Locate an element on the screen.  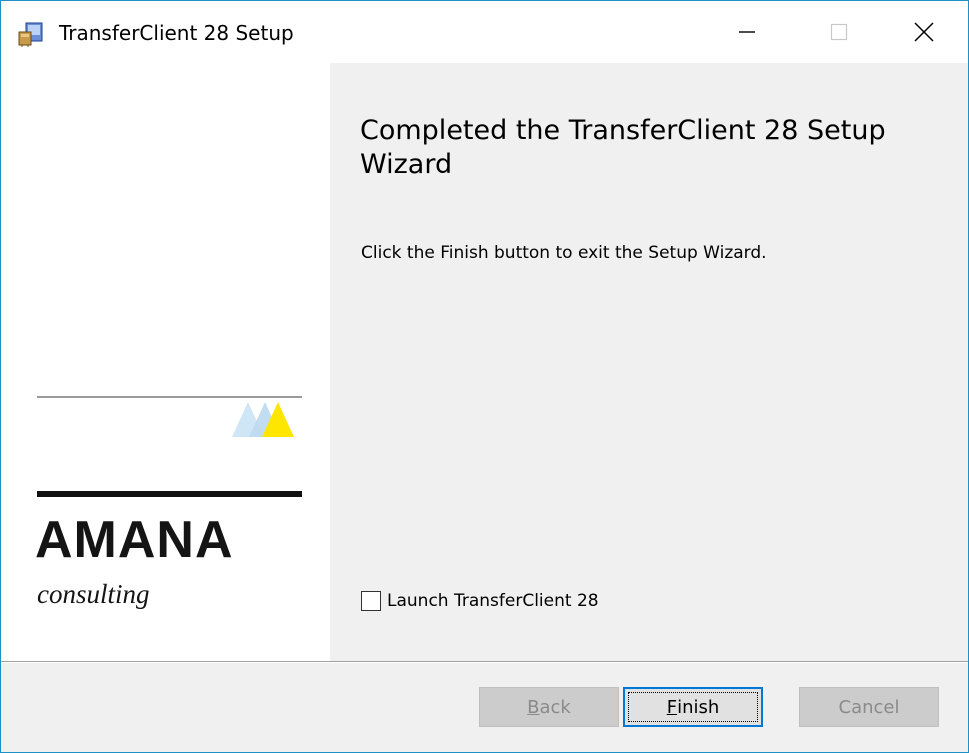
brand-triangles-icon is located at coordinates (263, 419).